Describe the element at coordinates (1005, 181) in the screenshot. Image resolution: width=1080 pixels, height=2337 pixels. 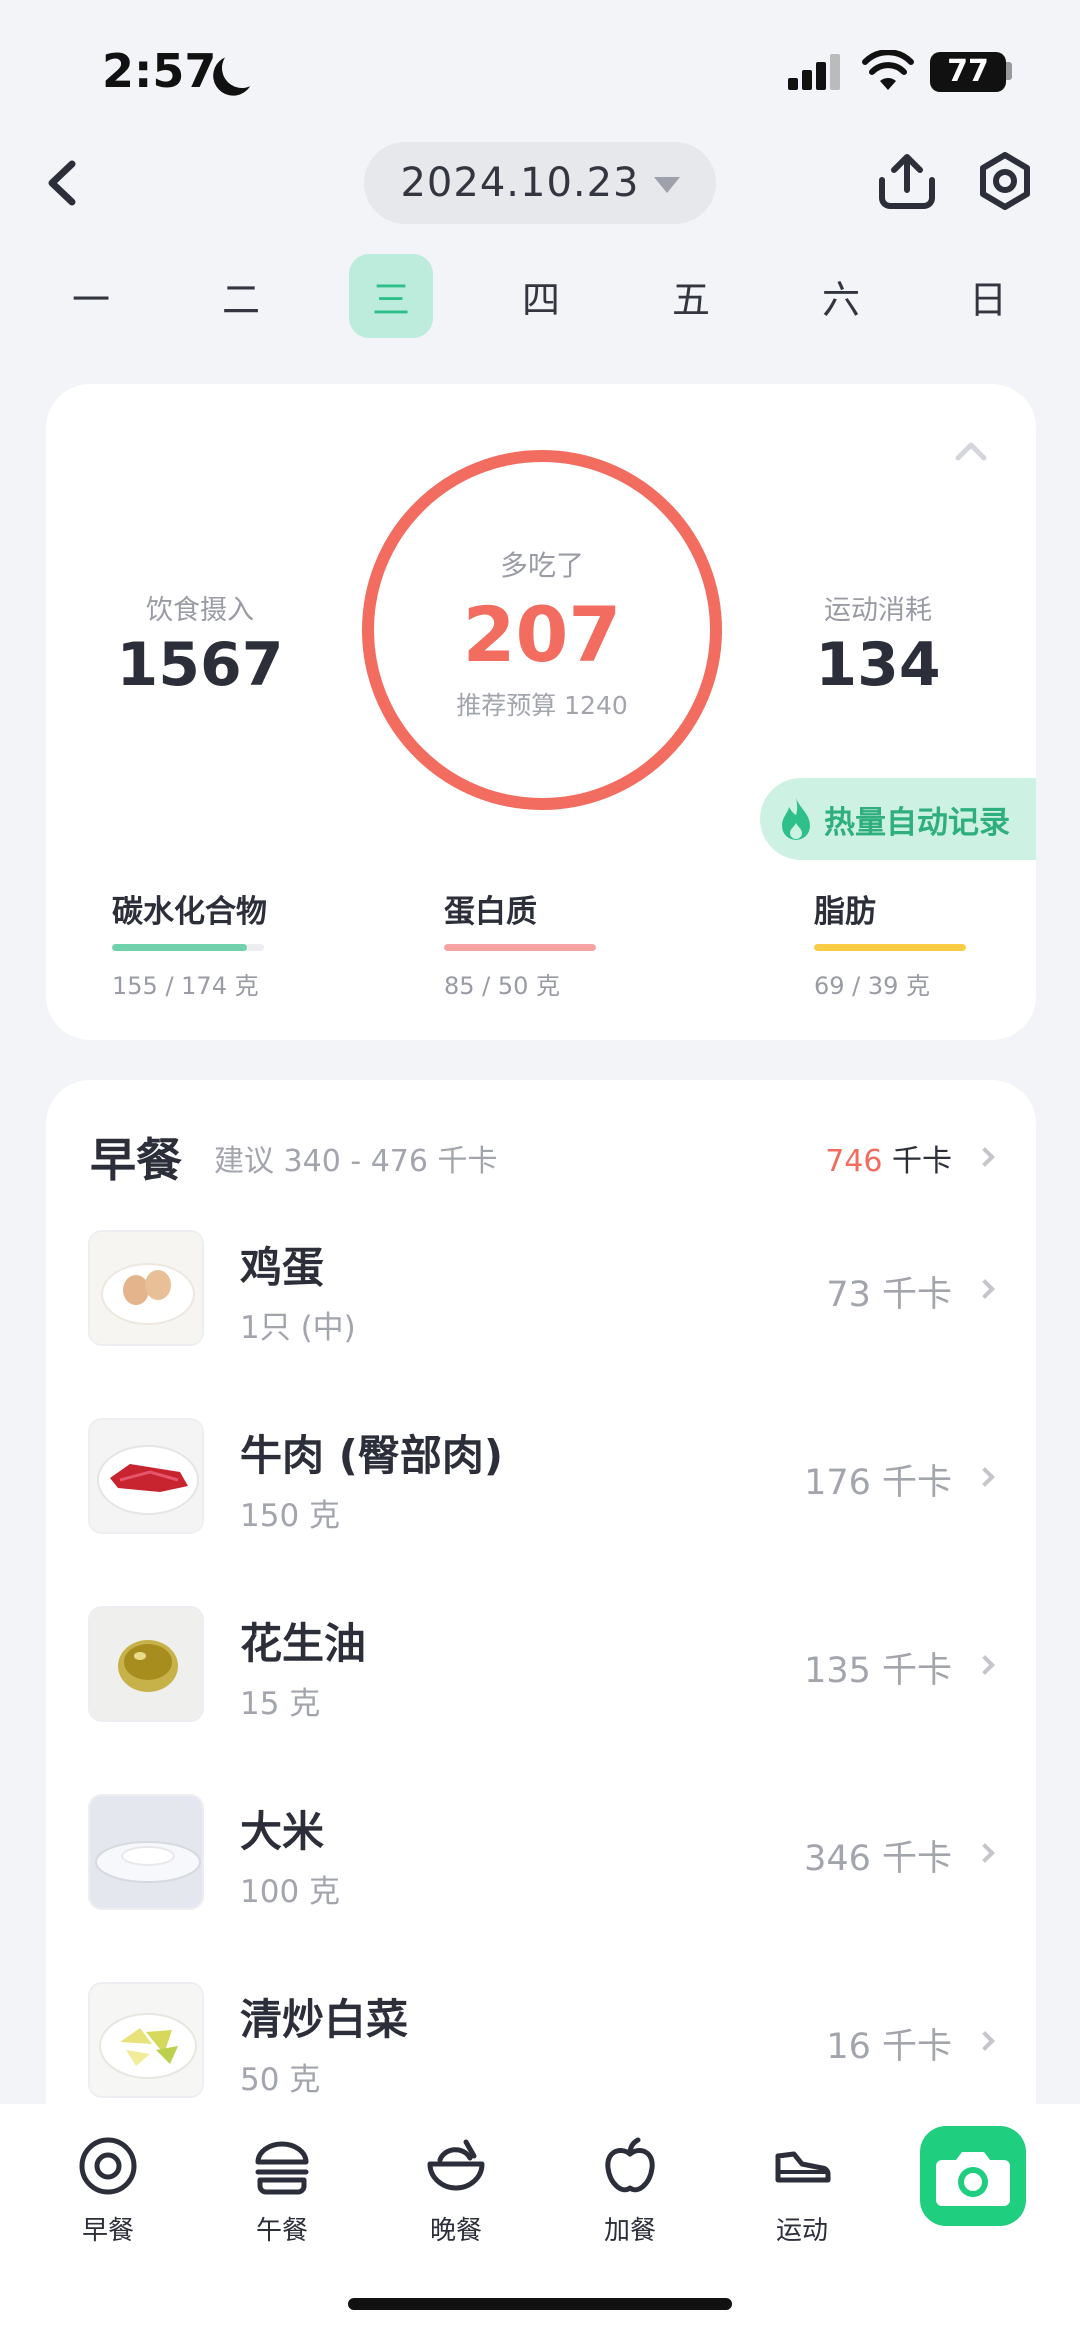
I see `settings-button` at that location.